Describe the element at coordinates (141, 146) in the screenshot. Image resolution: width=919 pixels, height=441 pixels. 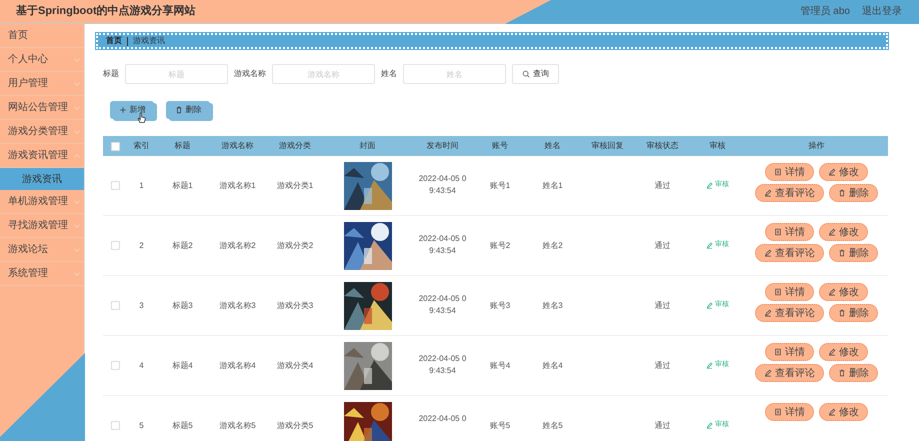
I see `column-header: 索引` at that location.